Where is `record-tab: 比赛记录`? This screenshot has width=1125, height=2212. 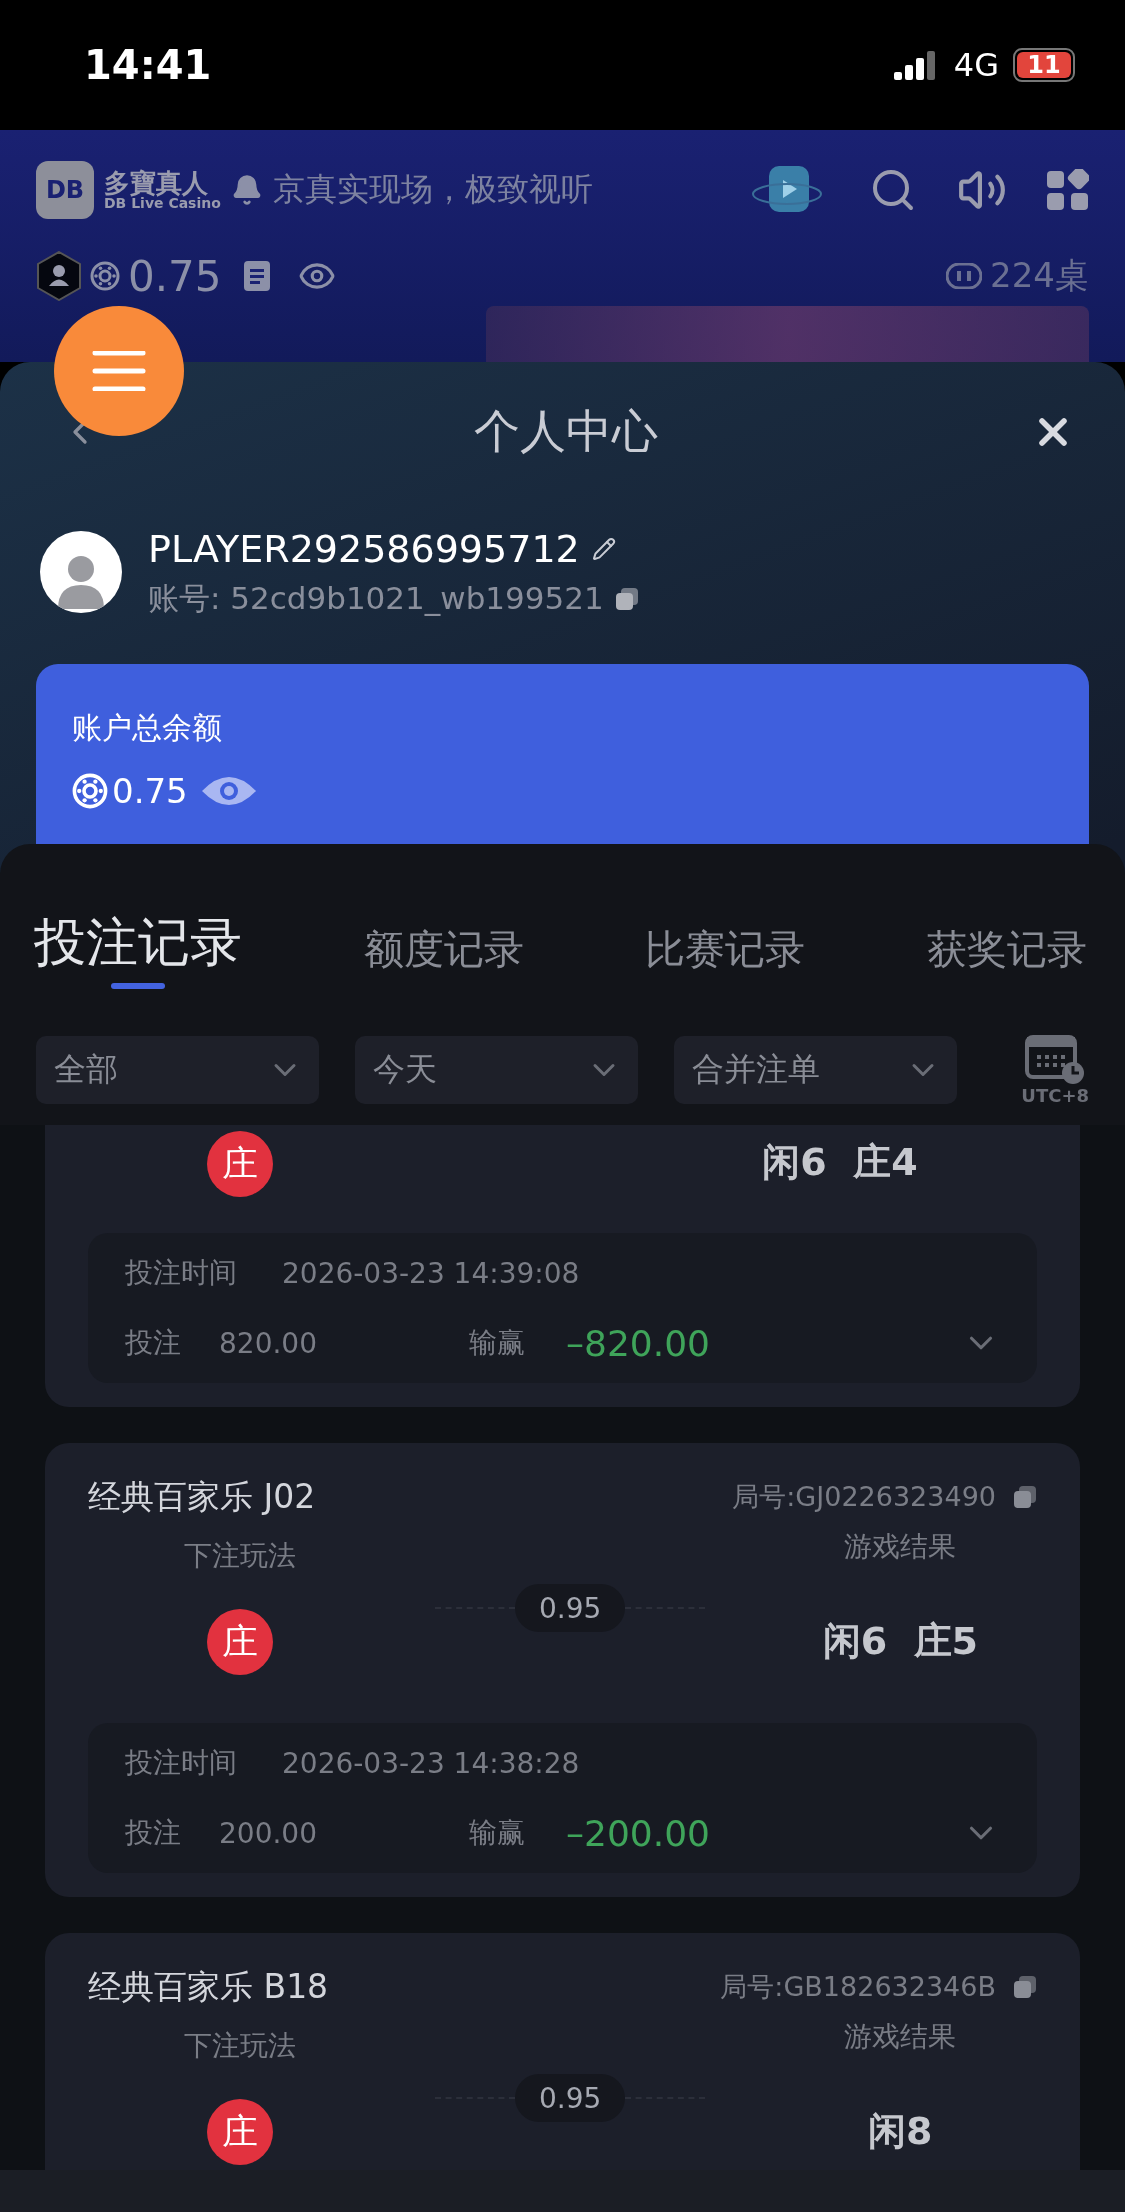 record-tab: 比赛记录 is located at coordinates (725, 957).